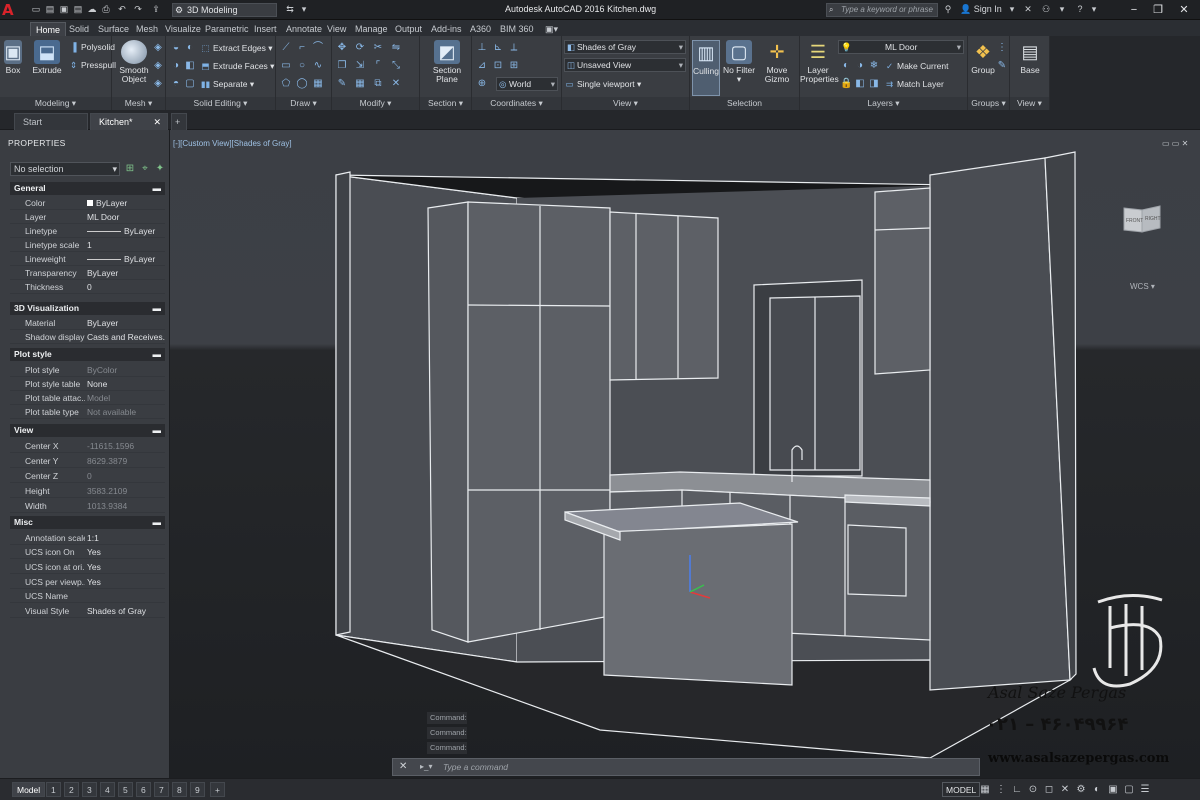 This screenshot has height=800, width=1200. What do you see at coordinates (1134, 10) in the screenshot?
I see `minimize-button: −` at bounding box center [1134, 10].